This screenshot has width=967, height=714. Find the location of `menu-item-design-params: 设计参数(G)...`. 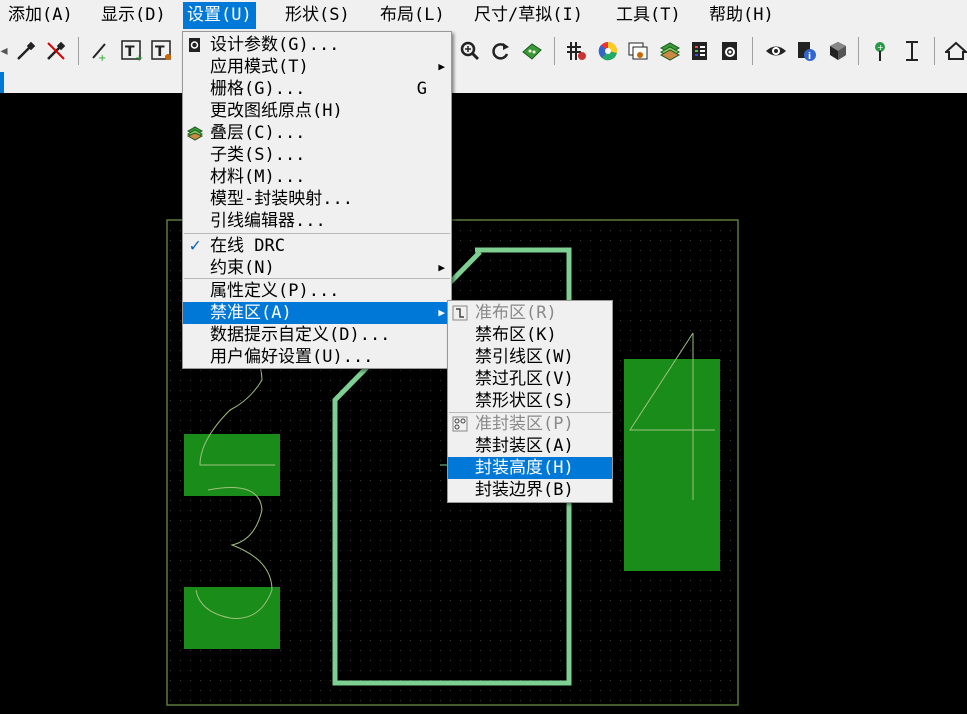

menu-item-design-params: 设计参数(G)... is located at coordinates (317, 45).